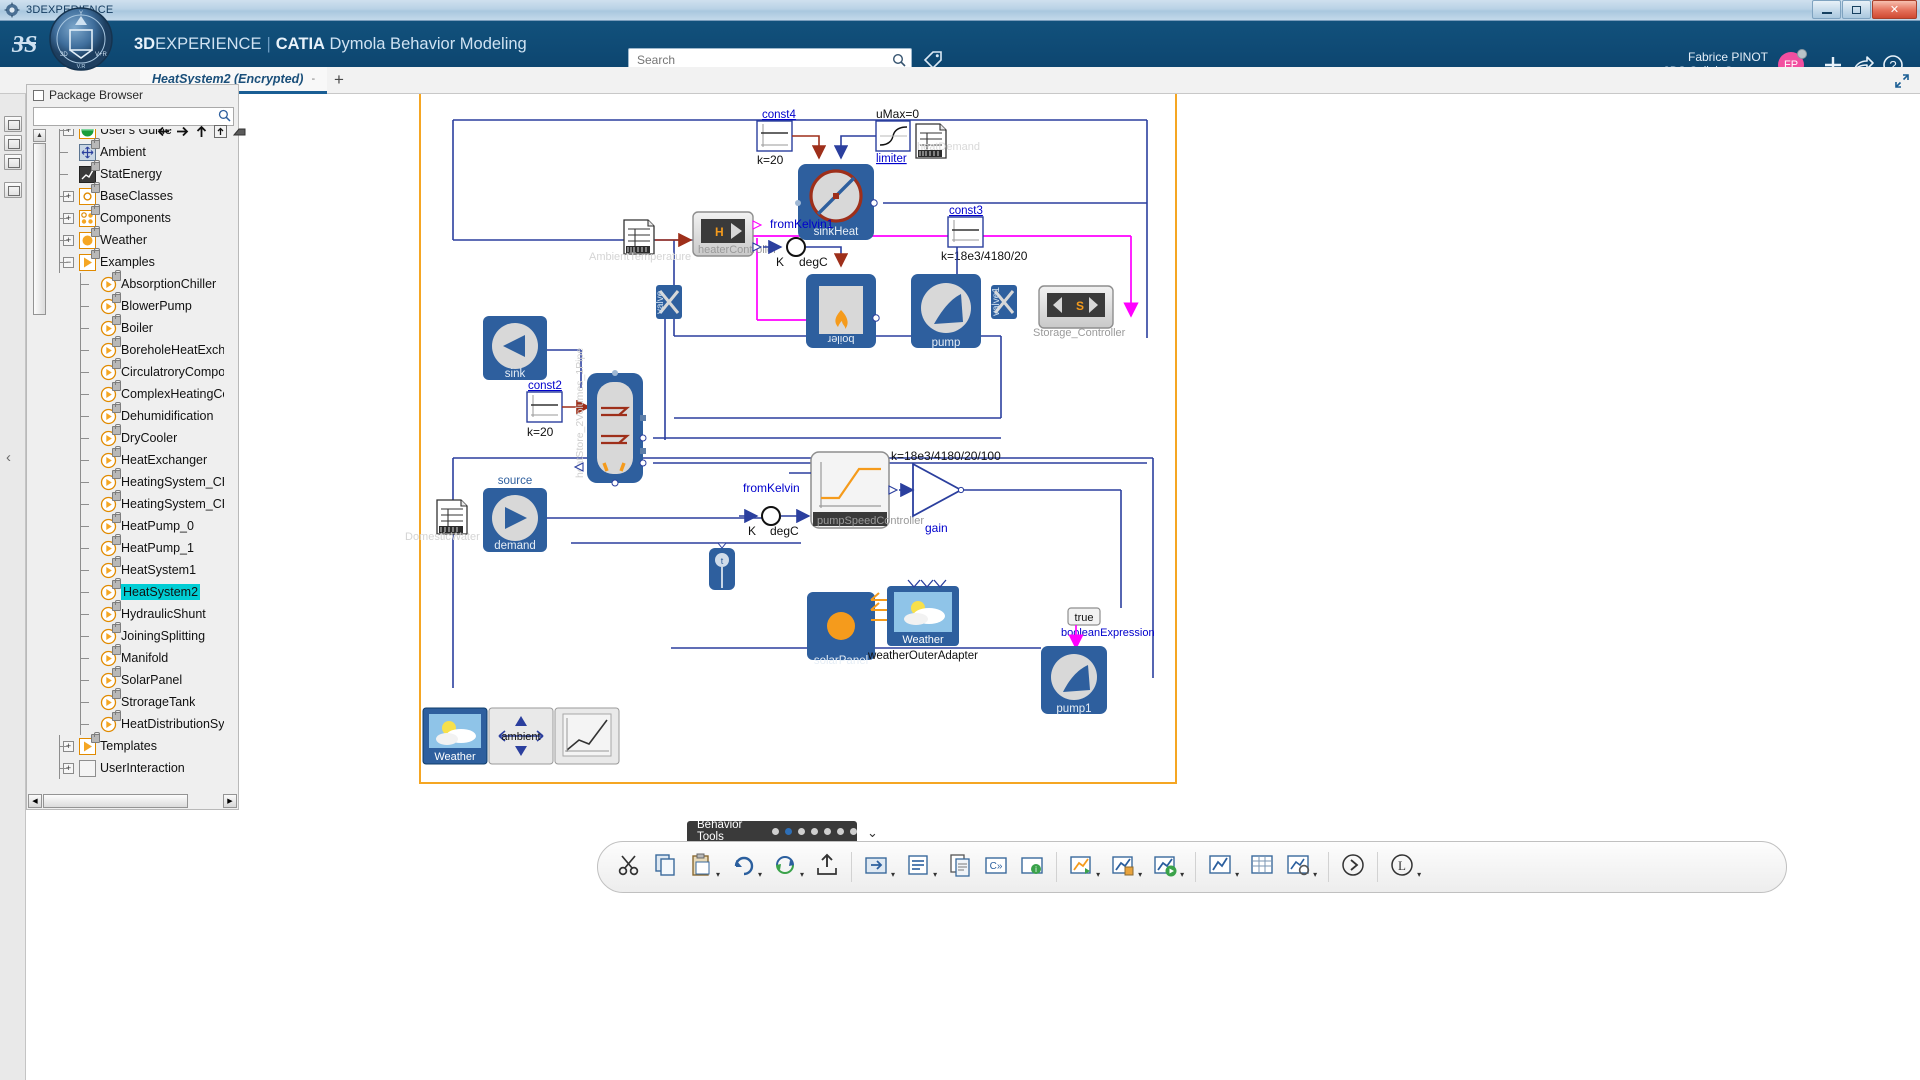 Image resolution: width=1920 pixels, height=1080 pixels. I want to click on minimize-button, so click(1826, 9).